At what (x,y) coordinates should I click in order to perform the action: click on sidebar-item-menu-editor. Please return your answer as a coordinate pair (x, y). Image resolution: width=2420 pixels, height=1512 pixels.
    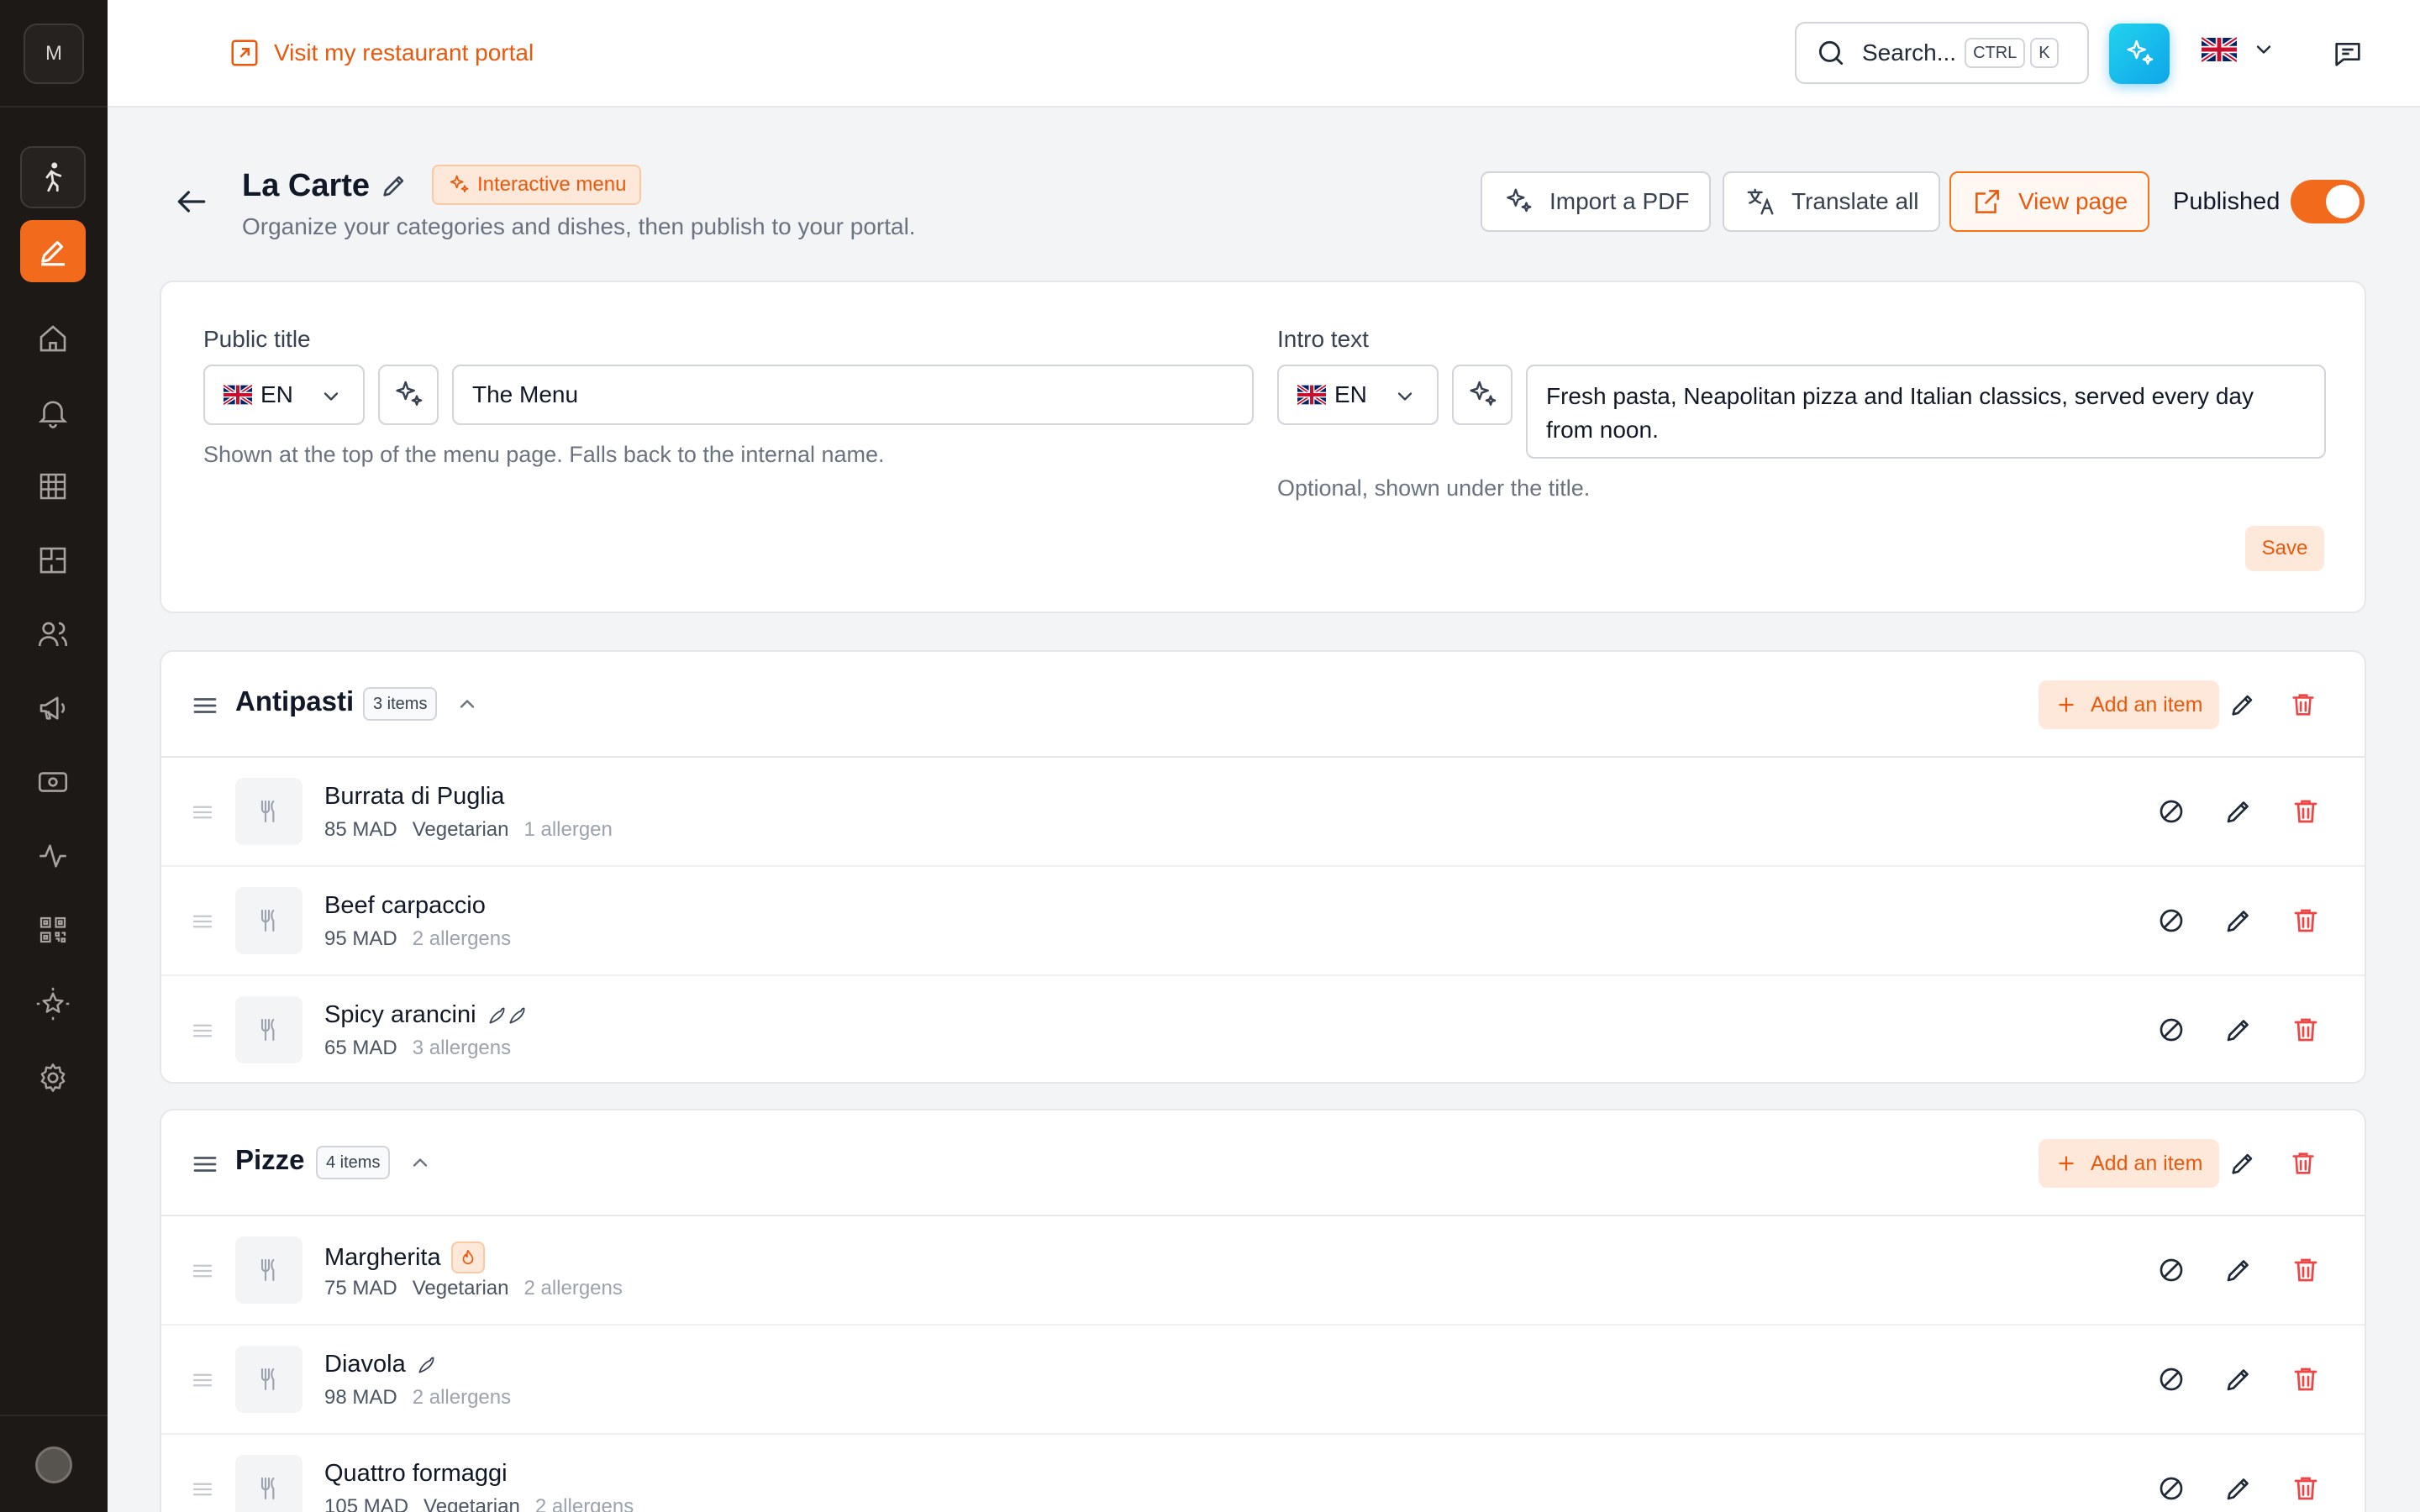
    Looking at the image, I should click on (53, 251).